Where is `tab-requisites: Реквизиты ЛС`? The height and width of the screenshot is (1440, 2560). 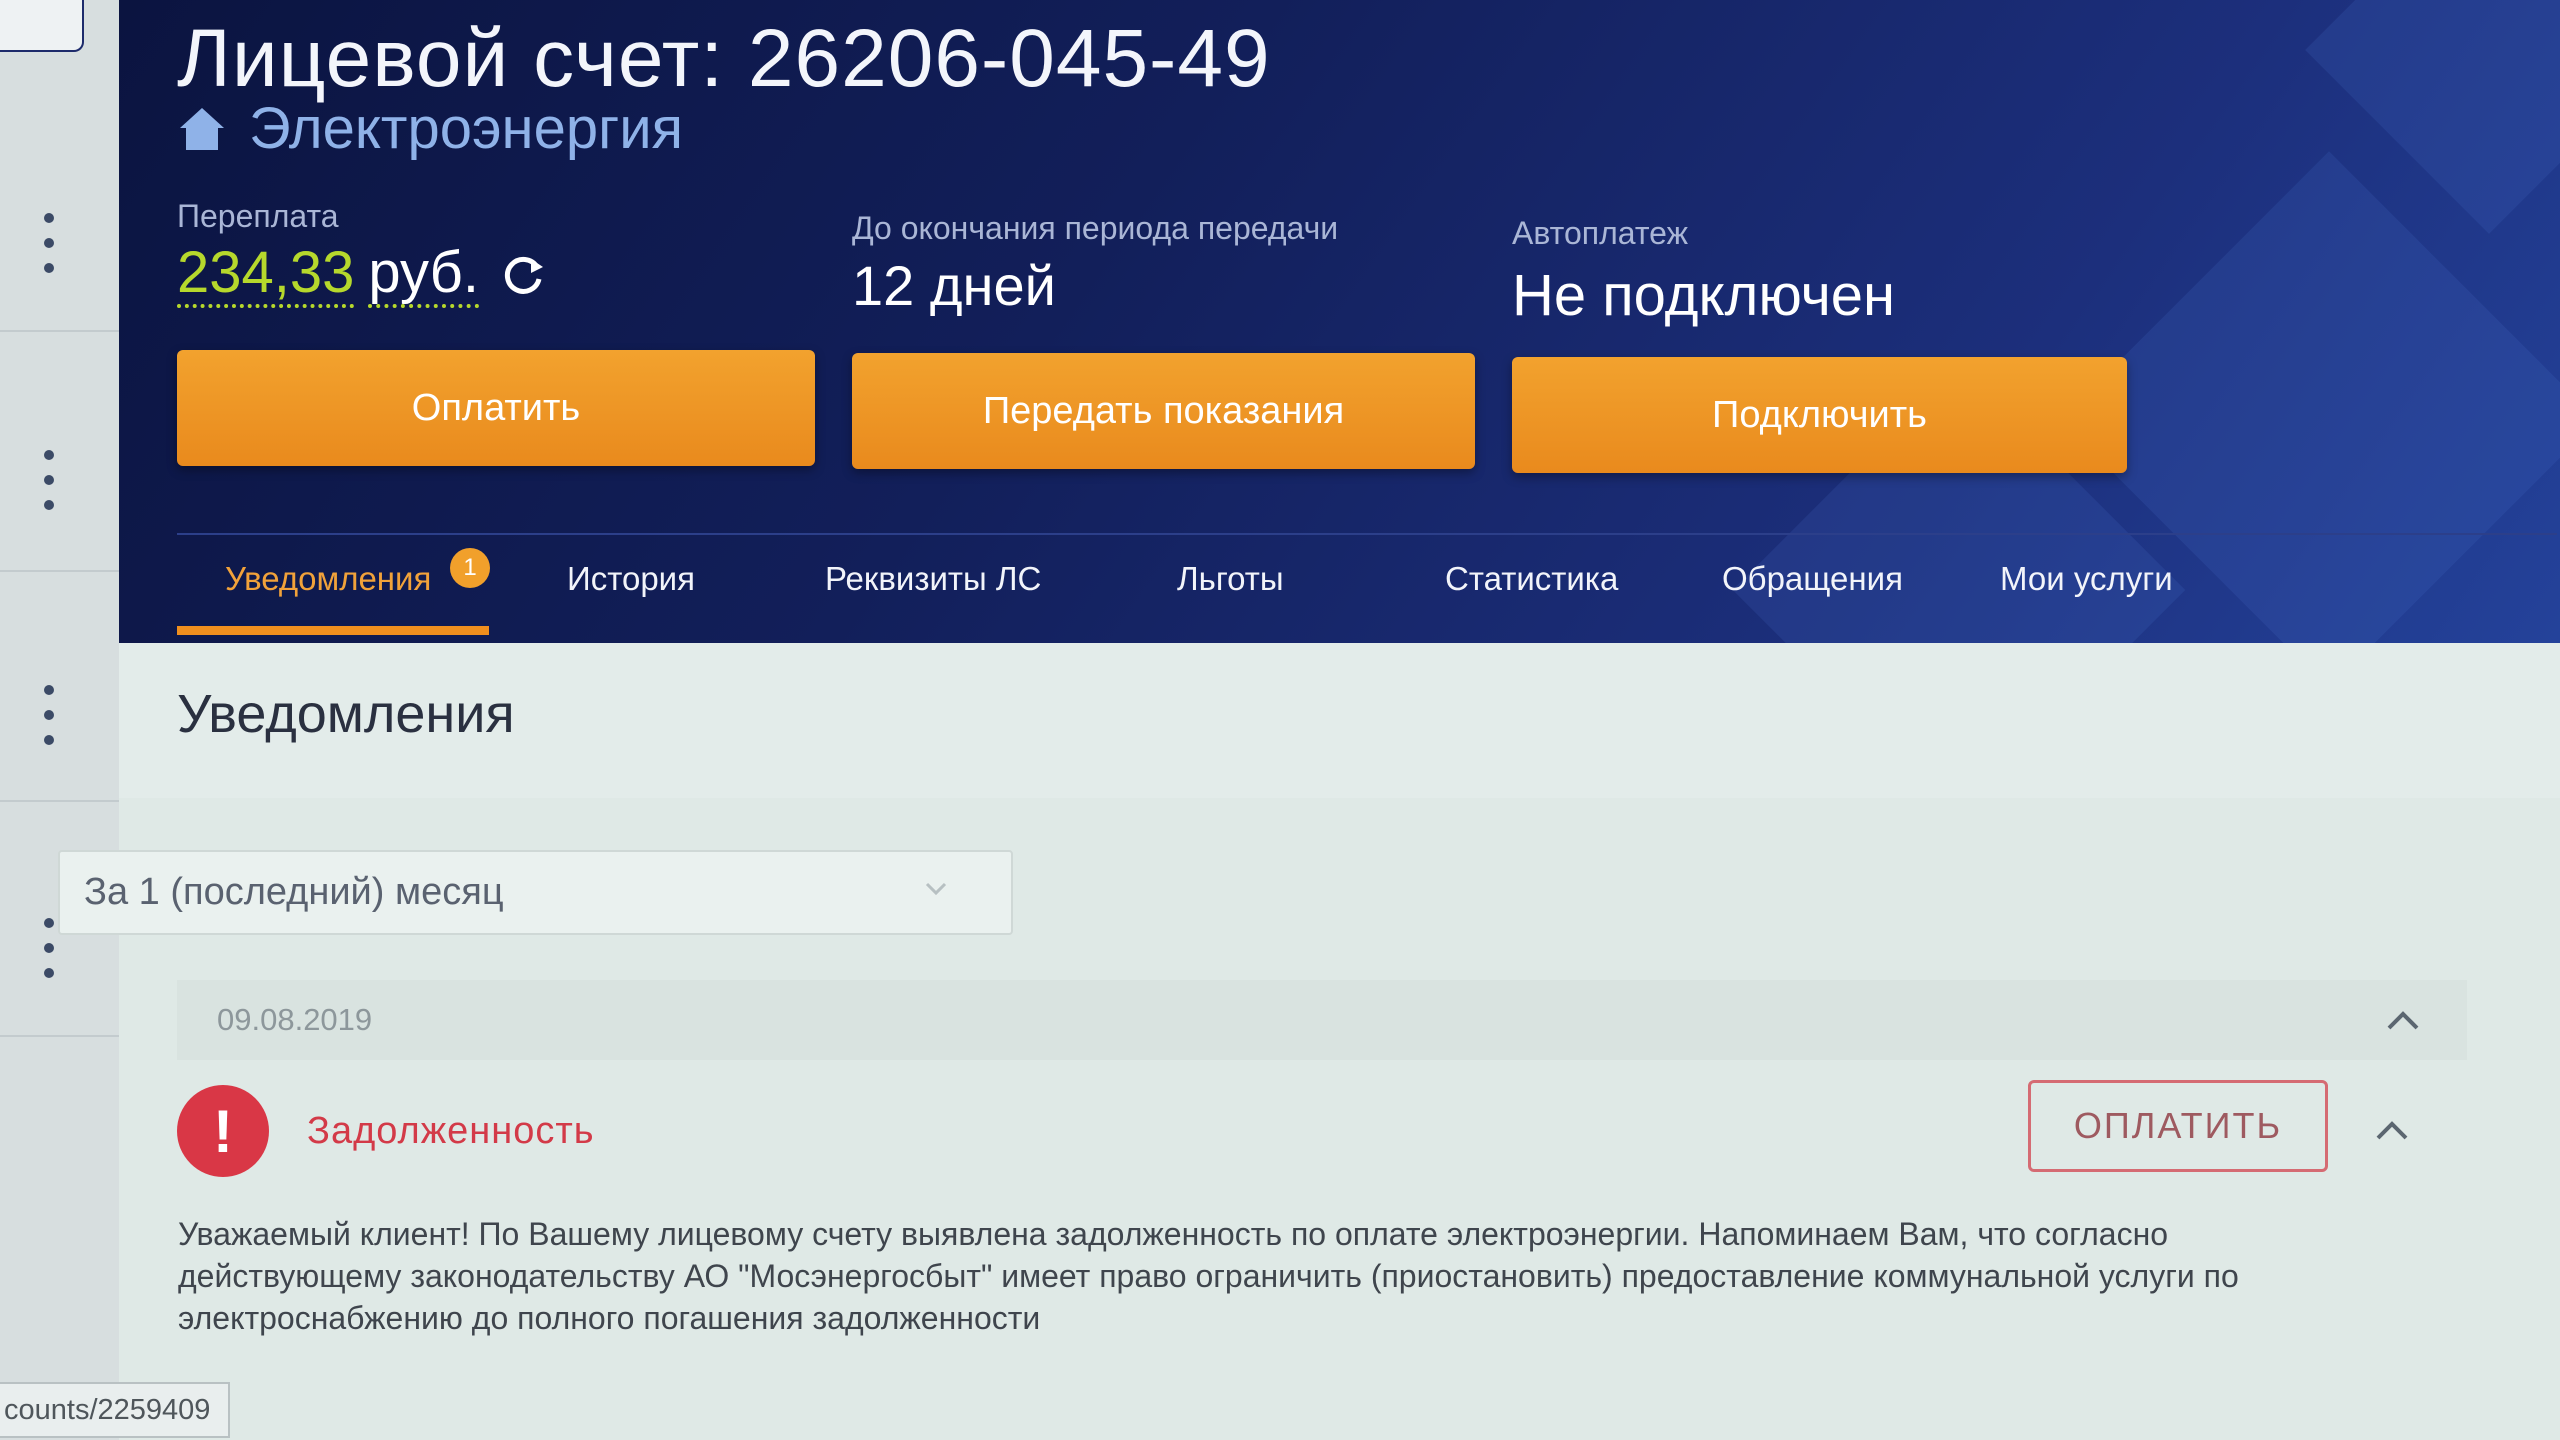 tab-requisites: Реквизиты ЛС is located at coordinates (933, 579).